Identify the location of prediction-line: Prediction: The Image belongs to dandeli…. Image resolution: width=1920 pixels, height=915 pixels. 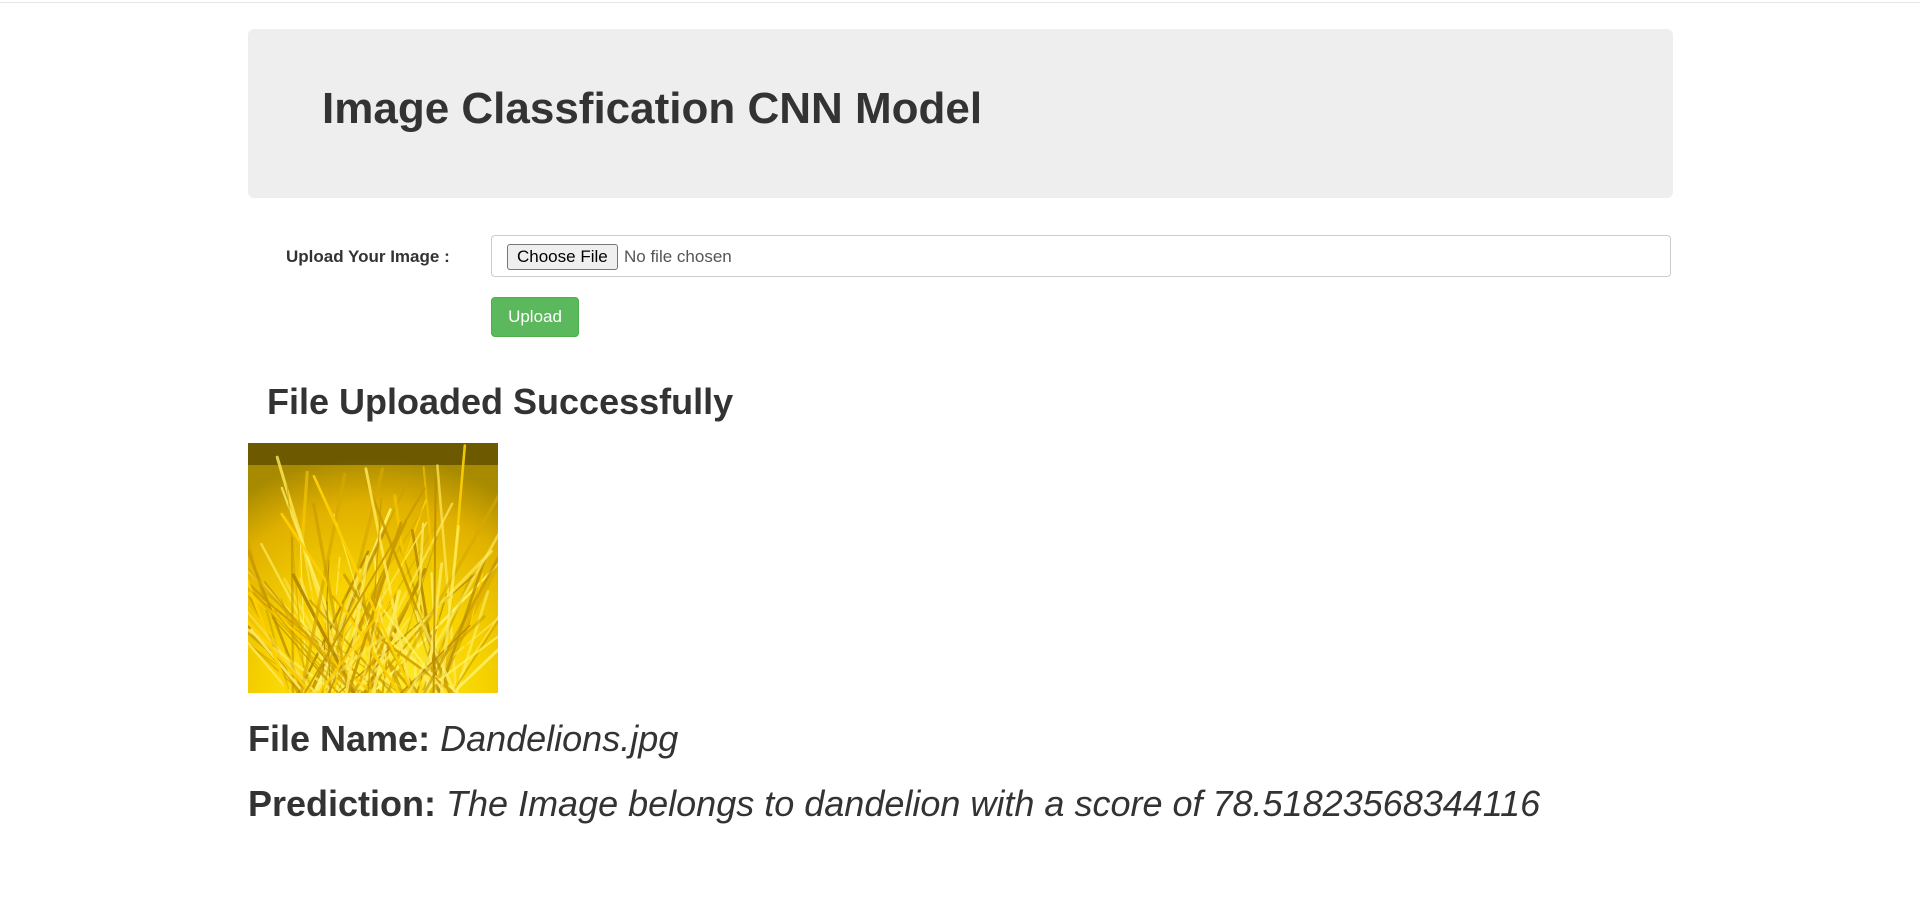
(894, 804).